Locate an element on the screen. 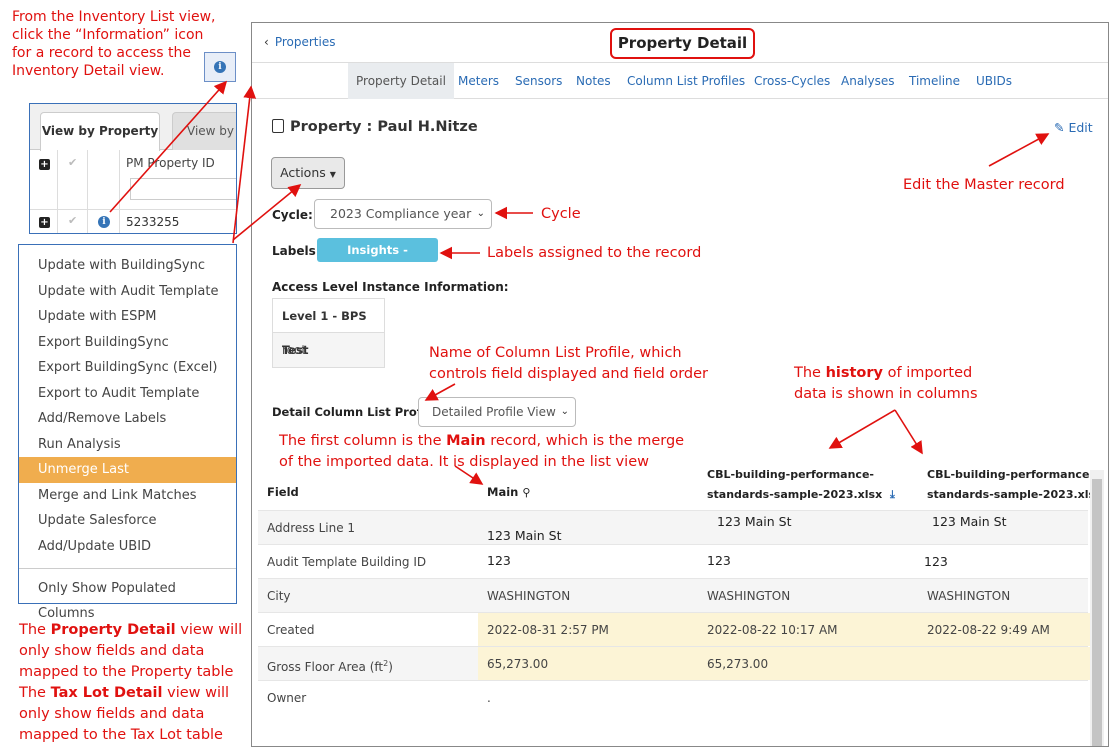 This screenshot has width=1113, height=747. arrow-main is located at coordinates (469, 475).